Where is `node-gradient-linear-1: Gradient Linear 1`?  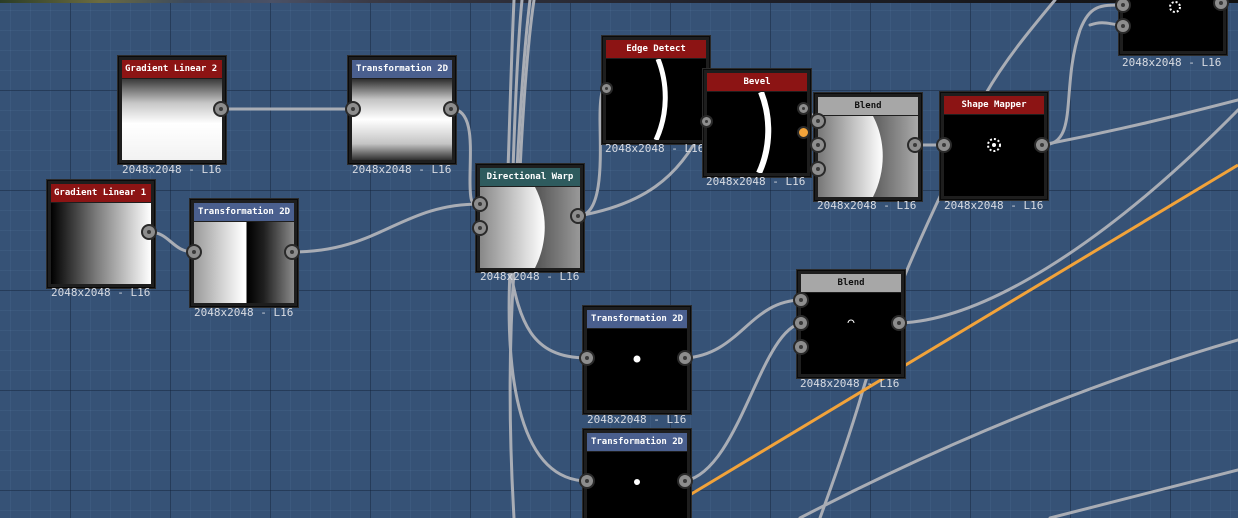
node-gradient-linear-1: Gradient Linear 1 is located at coordinates (101, 234).